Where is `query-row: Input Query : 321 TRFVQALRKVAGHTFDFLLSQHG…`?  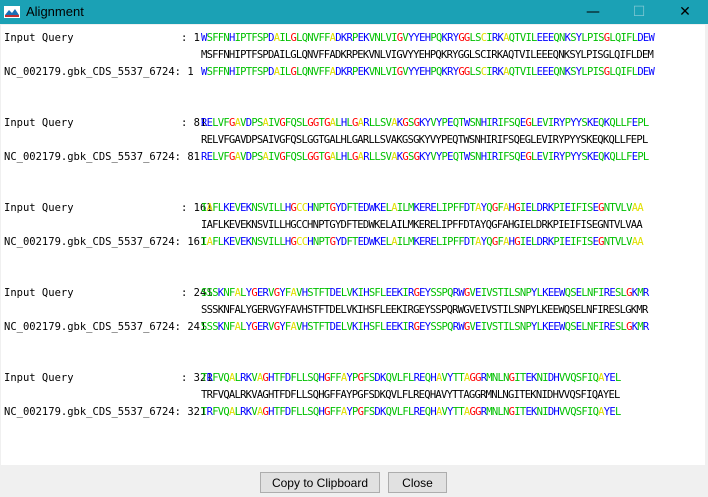
query-row: Input Query : 321 TRFVQALRKVAGHTFDFLLSQHG… is located at coordinates (353, 378).